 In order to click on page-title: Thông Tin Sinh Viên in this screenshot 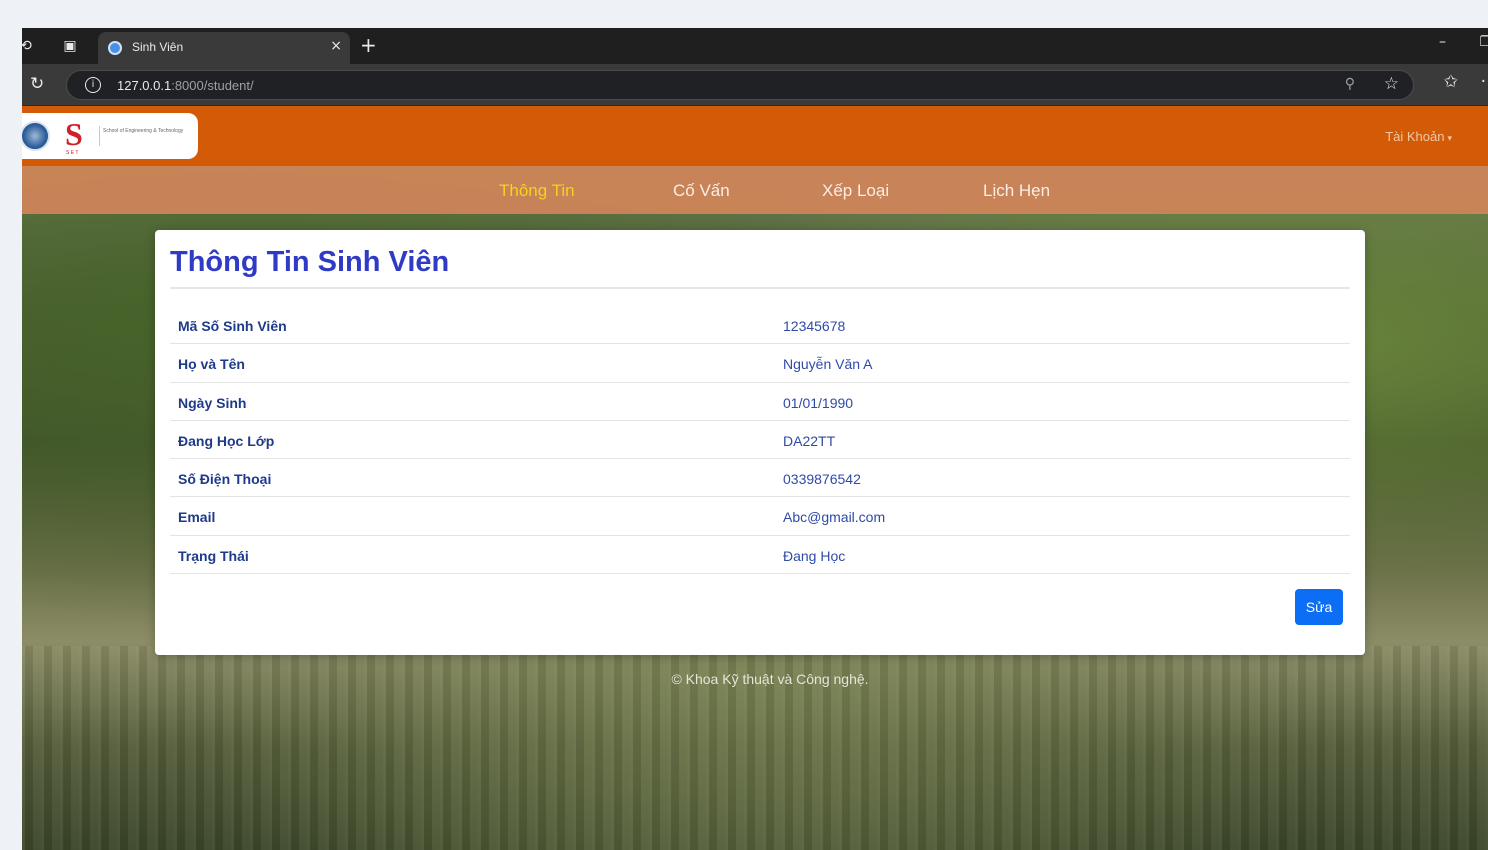, I will do `click(310, 262)`.